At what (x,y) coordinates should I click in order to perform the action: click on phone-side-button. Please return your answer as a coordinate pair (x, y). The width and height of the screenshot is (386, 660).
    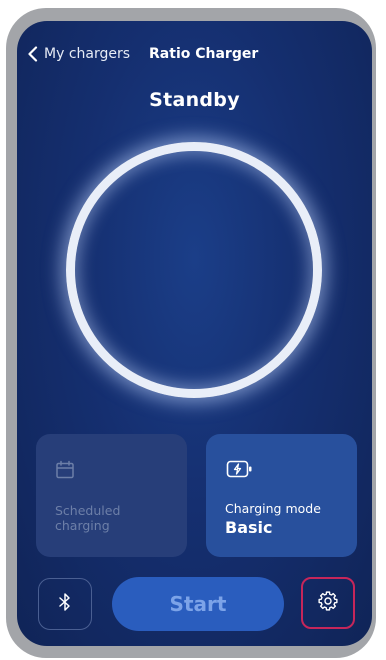
    Looking at the image, I should click on (10, 141).